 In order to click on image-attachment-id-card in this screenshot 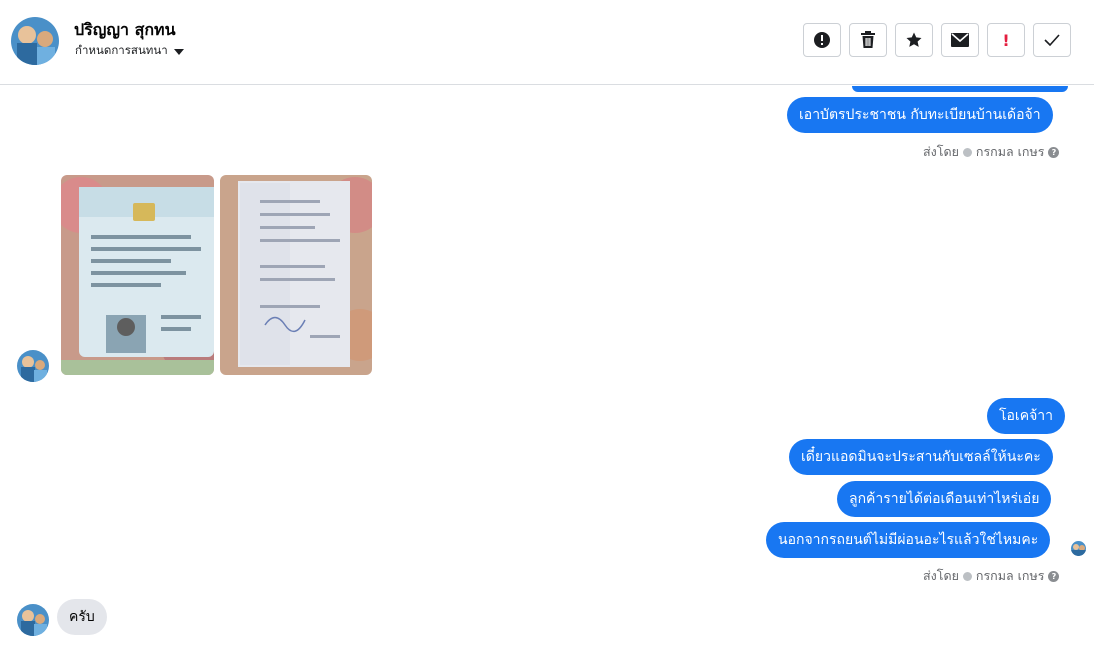, I will do `click(137, 275)`.